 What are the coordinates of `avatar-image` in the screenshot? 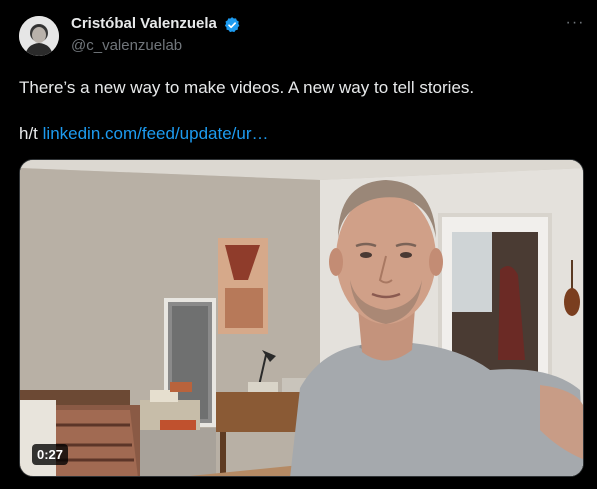 It's located at (39, 36).